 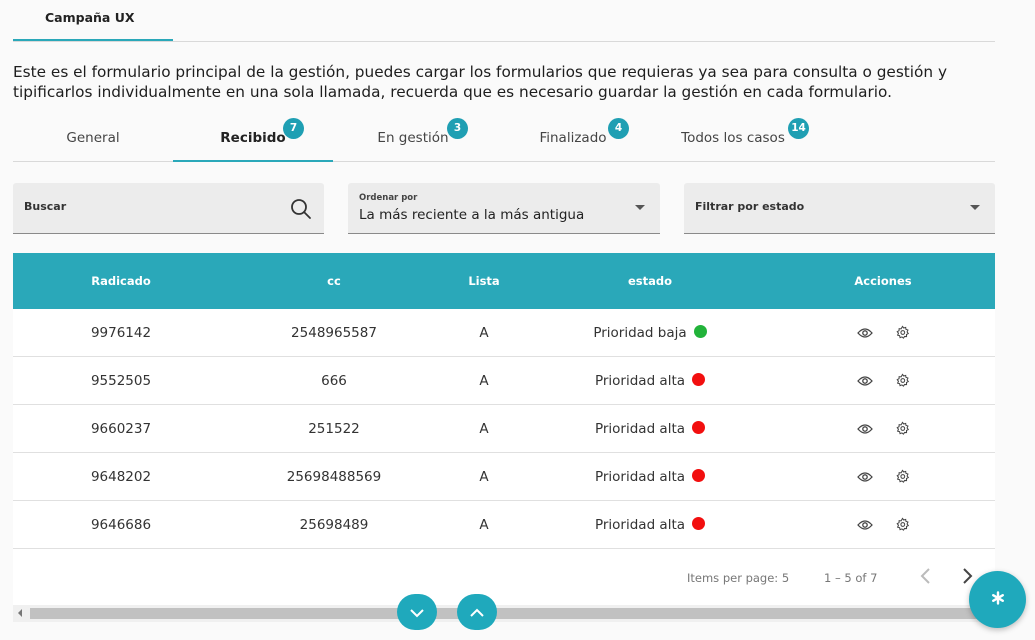 I want to click on tab-finalizado: Finalizado 4, so click(x=573, y=138).